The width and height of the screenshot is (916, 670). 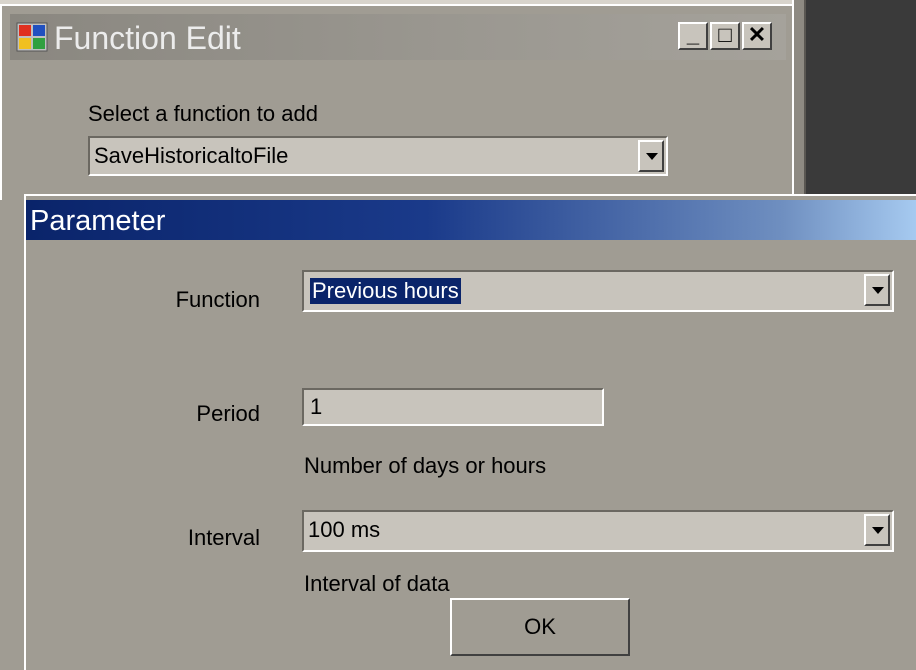 I want to click on interval-dropdown-value: 100 ms, so click(x=344, y=529).